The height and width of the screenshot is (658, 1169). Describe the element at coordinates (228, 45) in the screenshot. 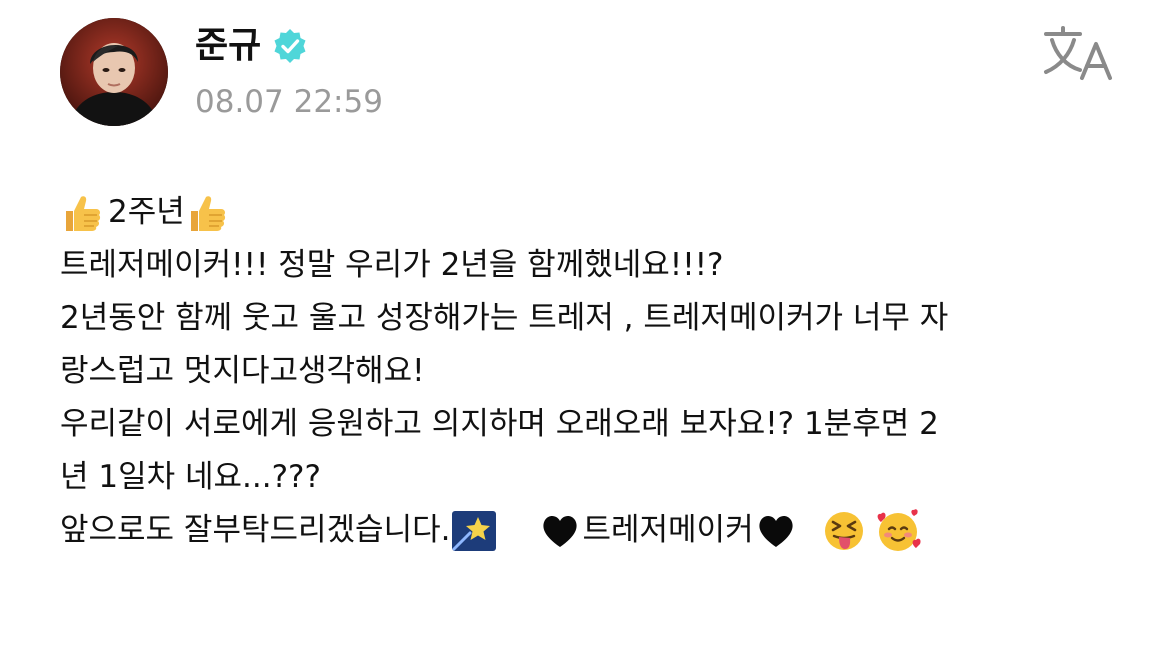

I see `author-name-text: 준규` at that location.